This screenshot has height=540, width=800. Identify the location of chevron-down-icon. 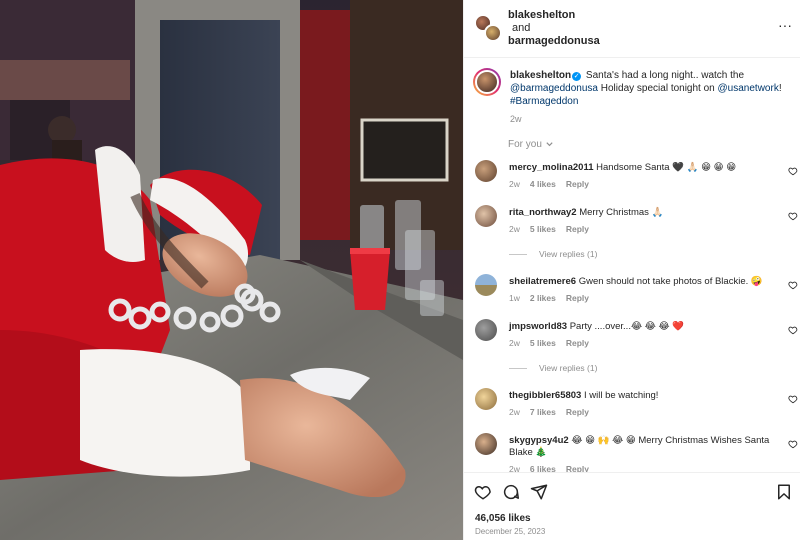
(549, 144).